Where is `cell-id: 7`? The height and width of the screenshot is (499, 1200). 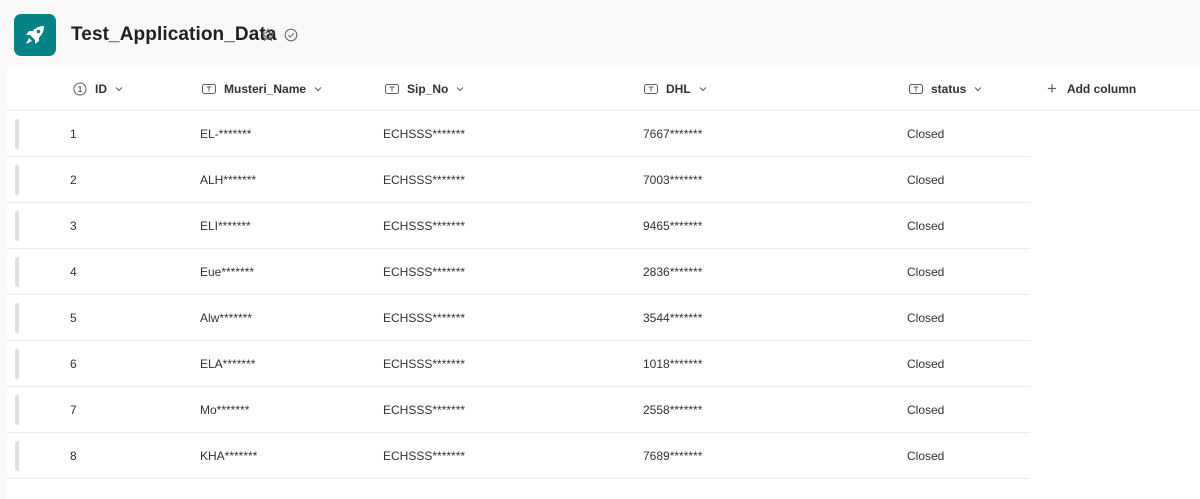 cell-id: 7 is located at coordinates (73, 410).